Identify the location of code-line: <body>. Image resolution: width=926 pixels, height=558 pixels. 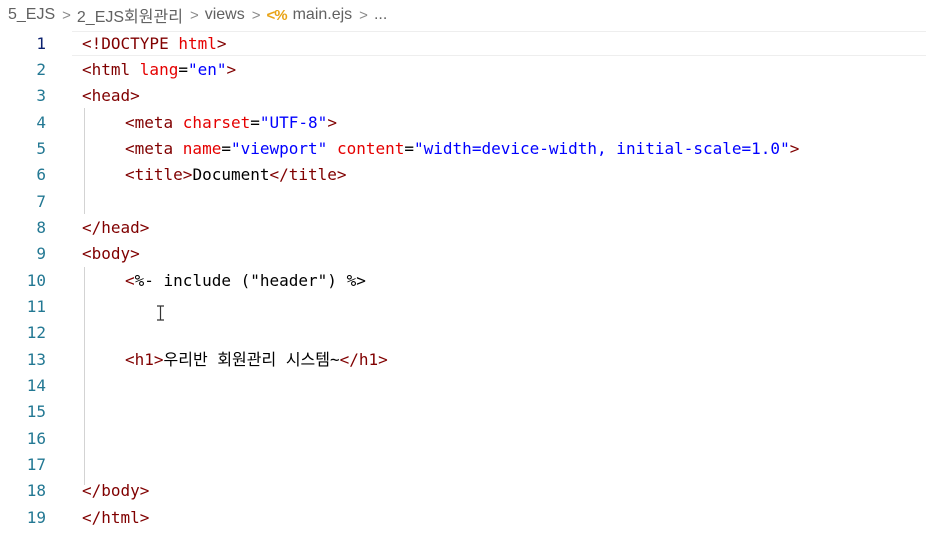
(111, 254).